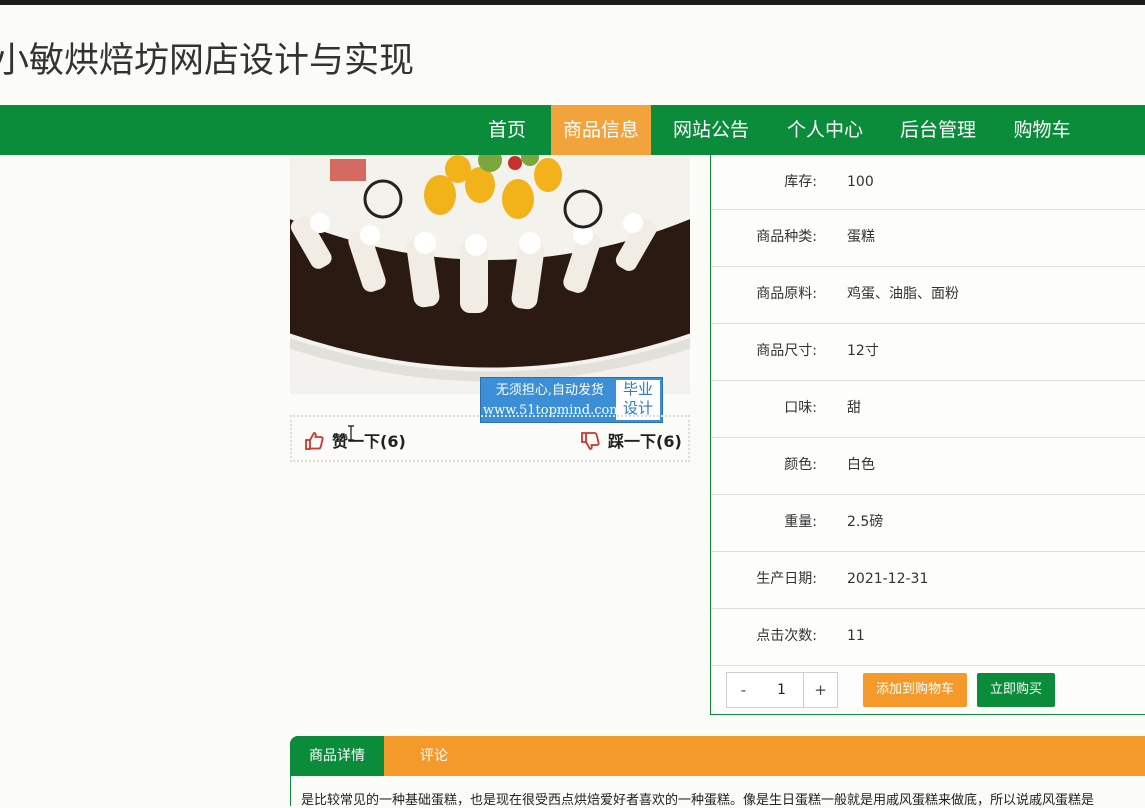 The image size is (1145, 808). Describe the element at coordinates (337, 756) in the screenshot. I see `tab-product-details: 商品详情` at that location.